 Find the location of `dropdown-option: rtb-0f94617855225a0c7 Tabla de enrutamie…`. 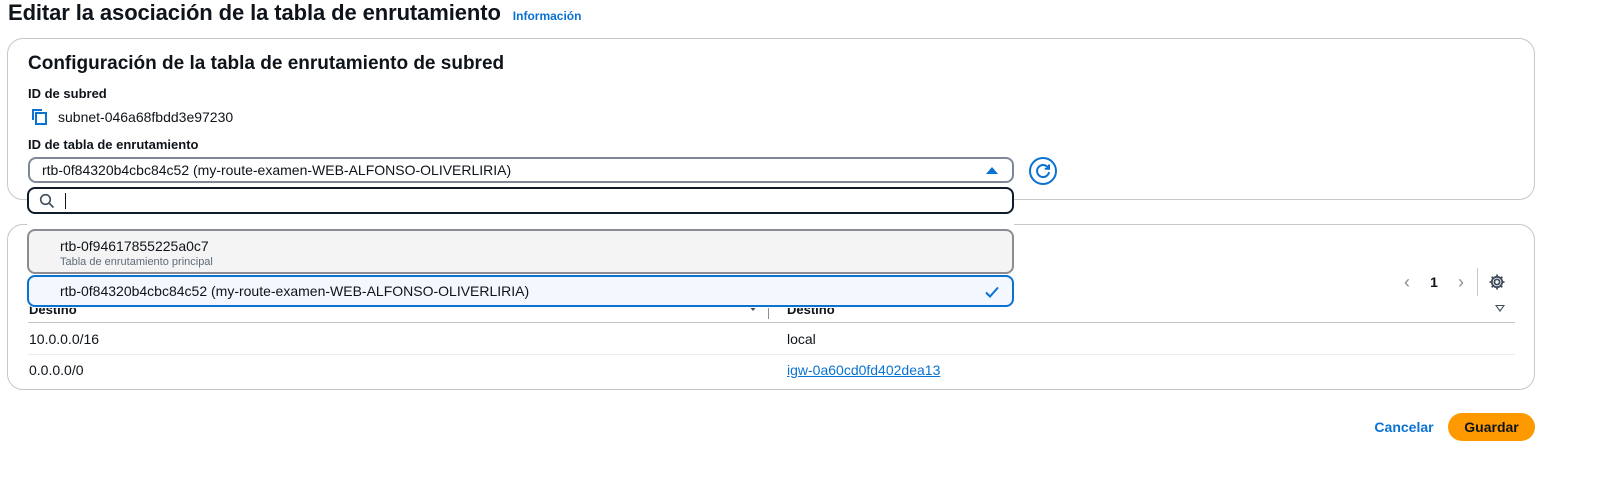

dropdown-option: rtb-0f94617855225a0c7 Tabla de enrutamie… is located at coordinates (520, 251).